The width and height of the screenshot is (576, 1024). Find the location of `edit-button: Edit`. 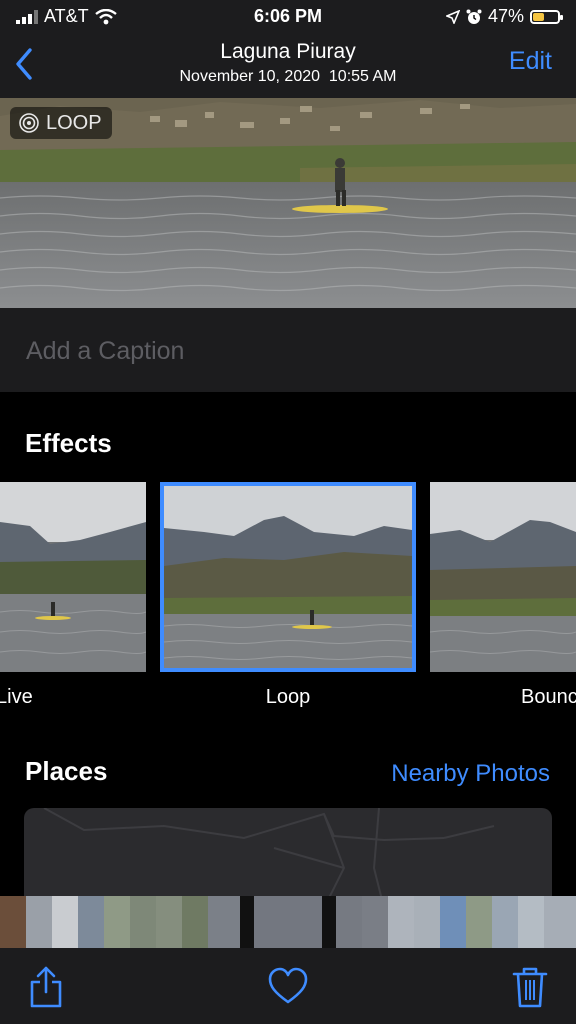

edit-button: Edit is located at coordinates (530, 61).